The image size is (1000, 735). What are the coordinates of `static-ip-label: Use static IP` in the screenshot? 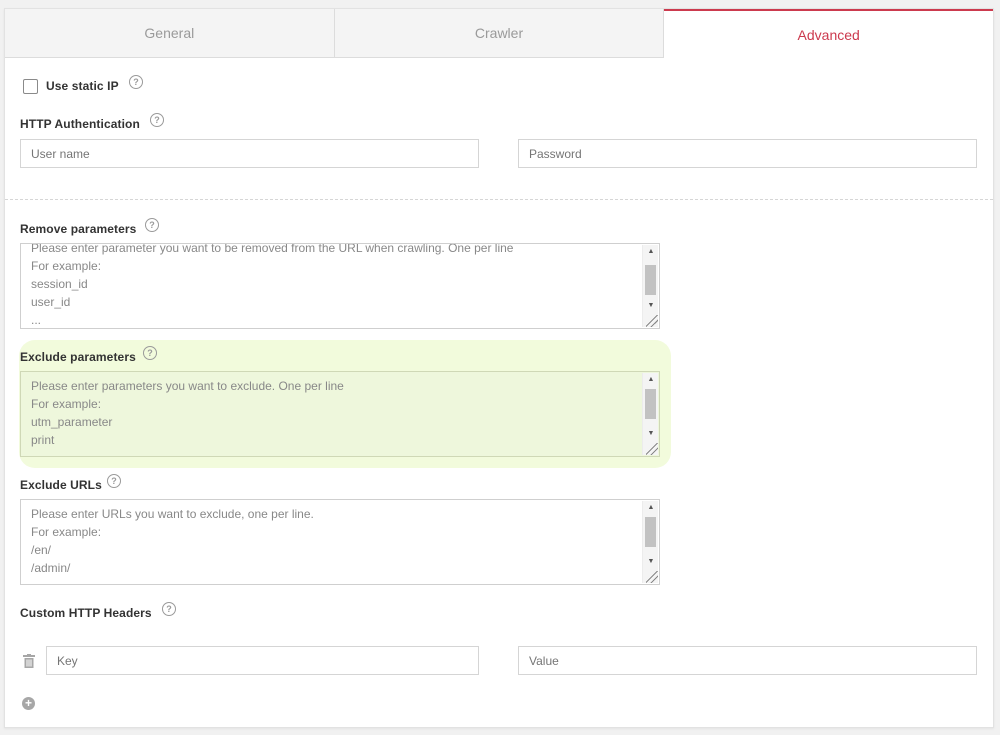 It's located at (82, 86).